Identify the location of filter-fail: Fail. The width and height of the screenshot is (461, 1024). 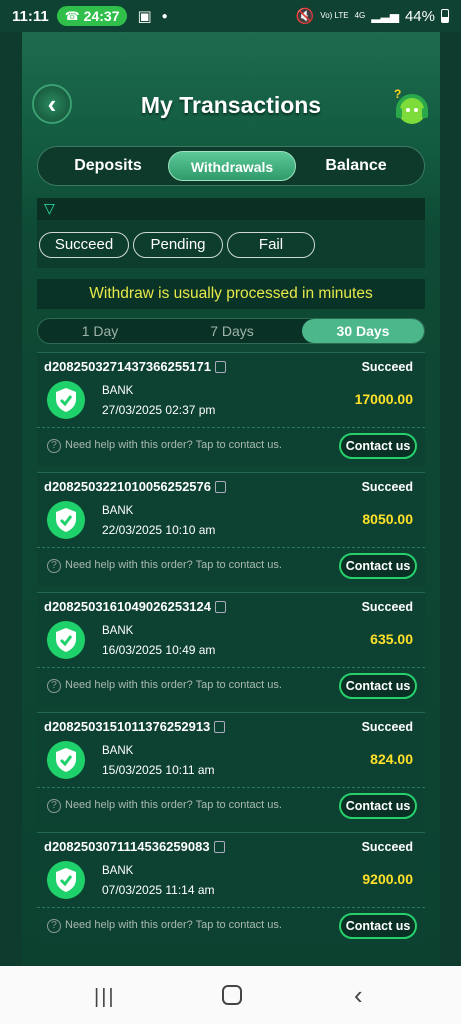
(271, 245).